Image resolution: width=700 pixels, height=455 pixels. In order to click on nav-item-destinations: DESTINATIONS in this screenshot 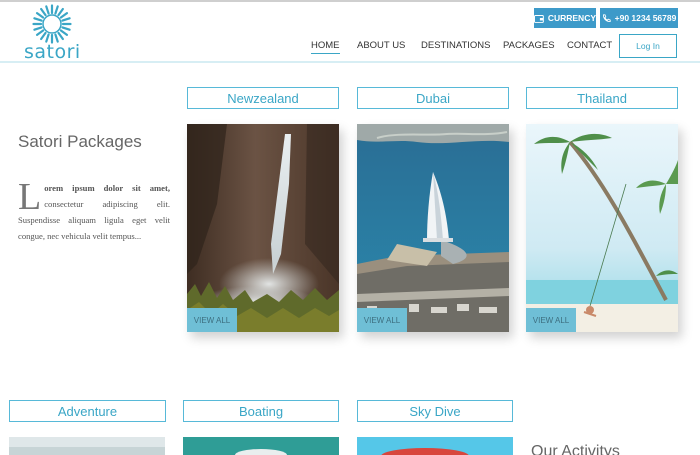, I will do `click(456, 45)`.